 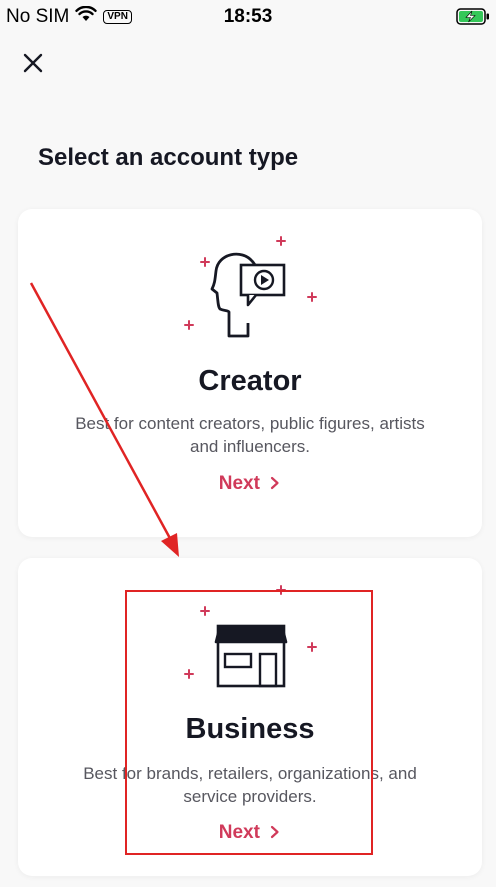 I want to click on page-title: Select an account type, so click(x=168, y=157).